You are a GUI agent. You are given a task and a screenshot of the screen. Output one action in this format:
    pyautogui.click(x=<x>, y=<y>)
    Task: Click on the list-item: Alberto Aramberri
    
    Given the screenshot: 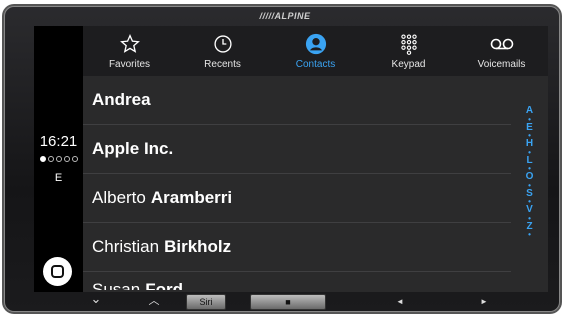 What is the action you would take?
    pyautogui.click(x=297, y=198)
    